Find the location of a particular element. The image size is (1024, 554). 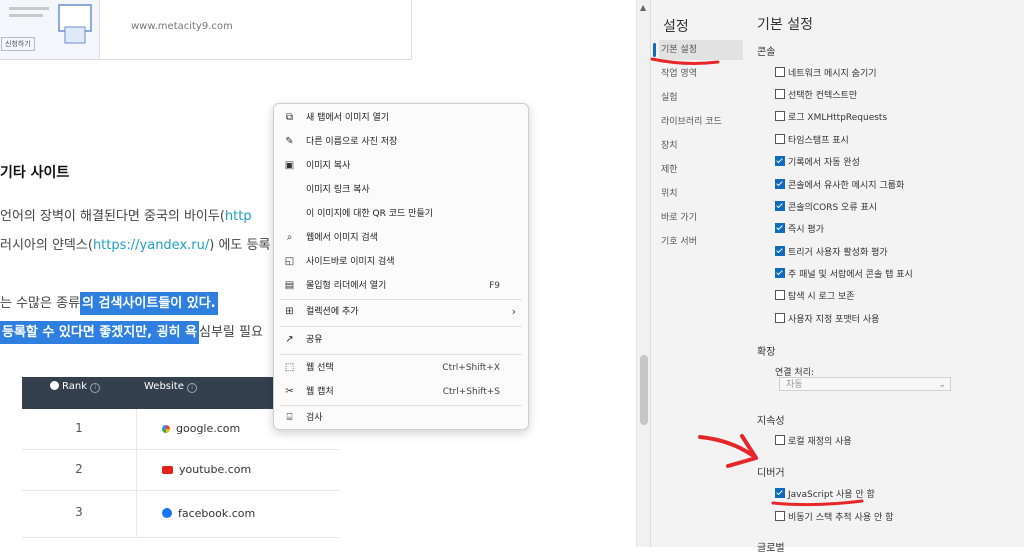

underline-disable-javascript is located at coordinates (817, 503).